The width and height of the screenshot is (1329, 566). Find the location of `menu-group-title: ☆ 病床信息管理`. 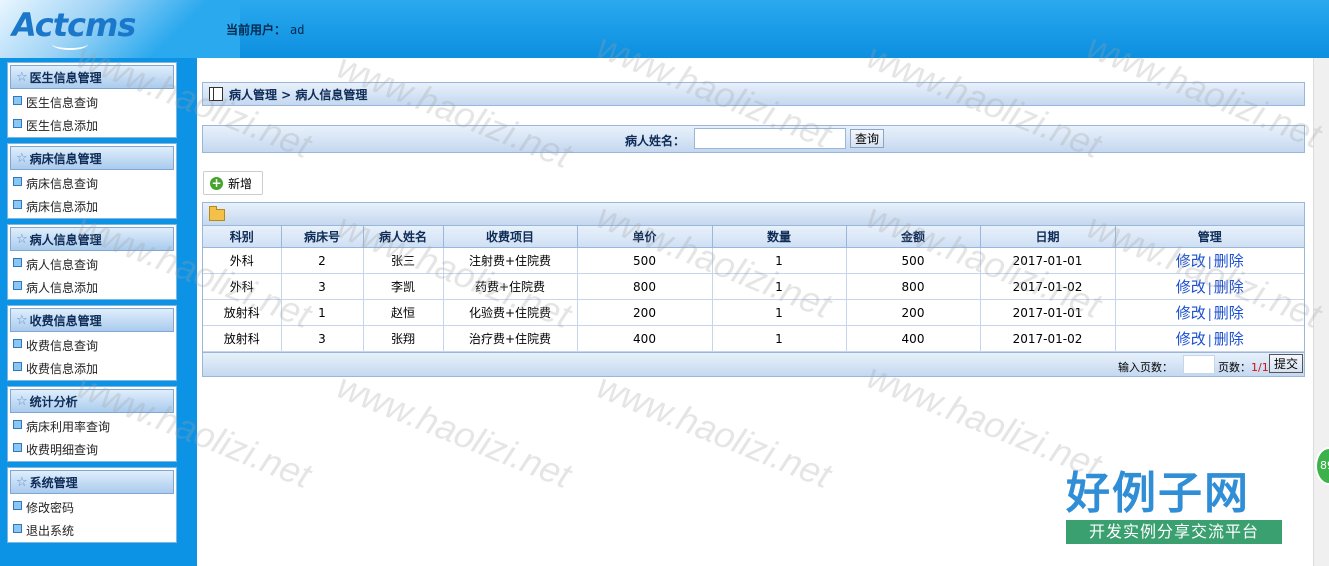

menu-group-title: ☆ 病床信息管理 is located at coordinates (92, 158).